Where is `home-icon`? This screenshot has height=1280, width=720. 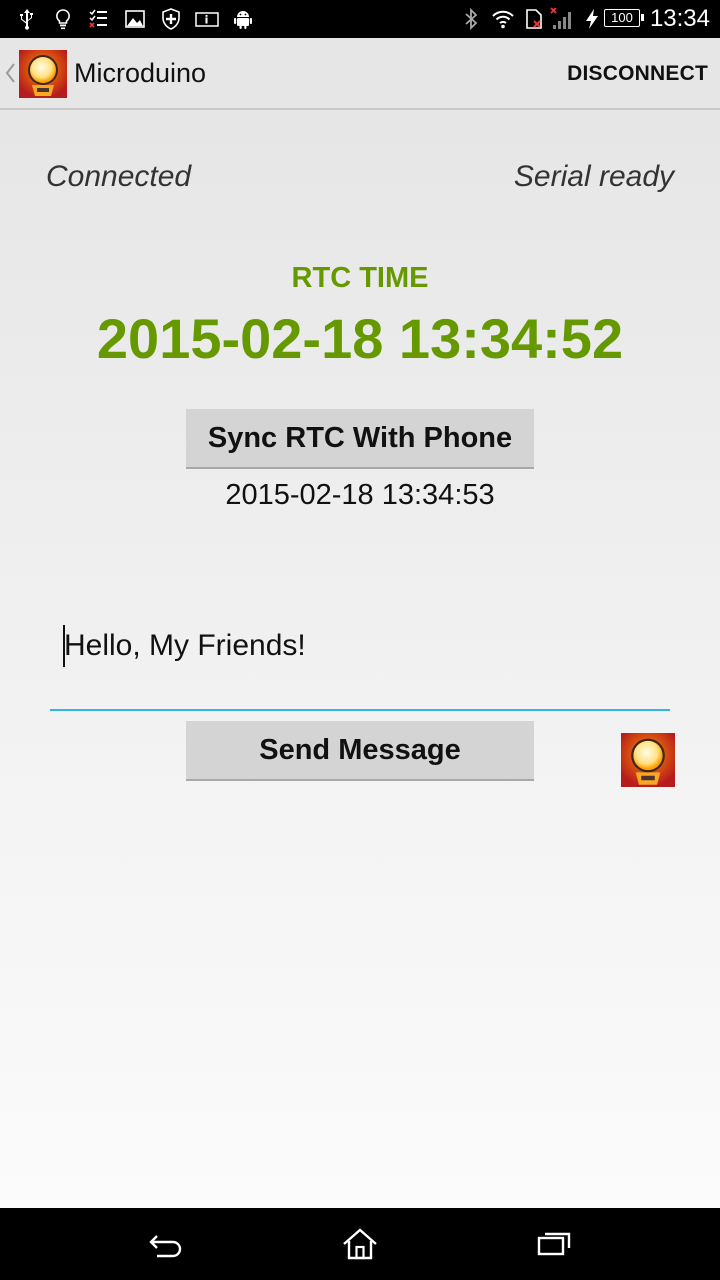
home-icon is located at coordinates (360, 1244).